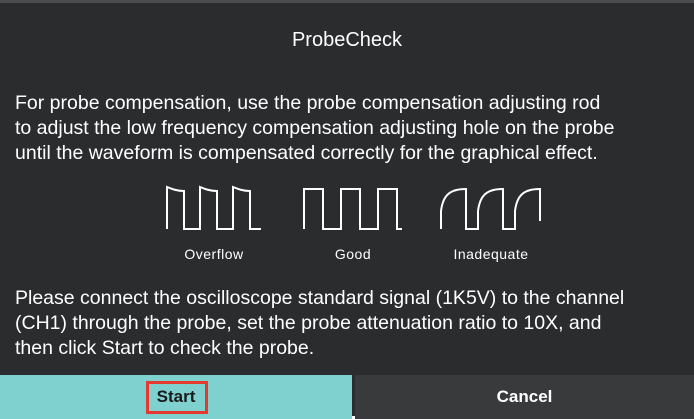 The width and height of the screenshot is (694, 419). Describe the element at coordinates (347, 40) in the screenshot. I see `dialog-title: ProbeCheck` at that location.